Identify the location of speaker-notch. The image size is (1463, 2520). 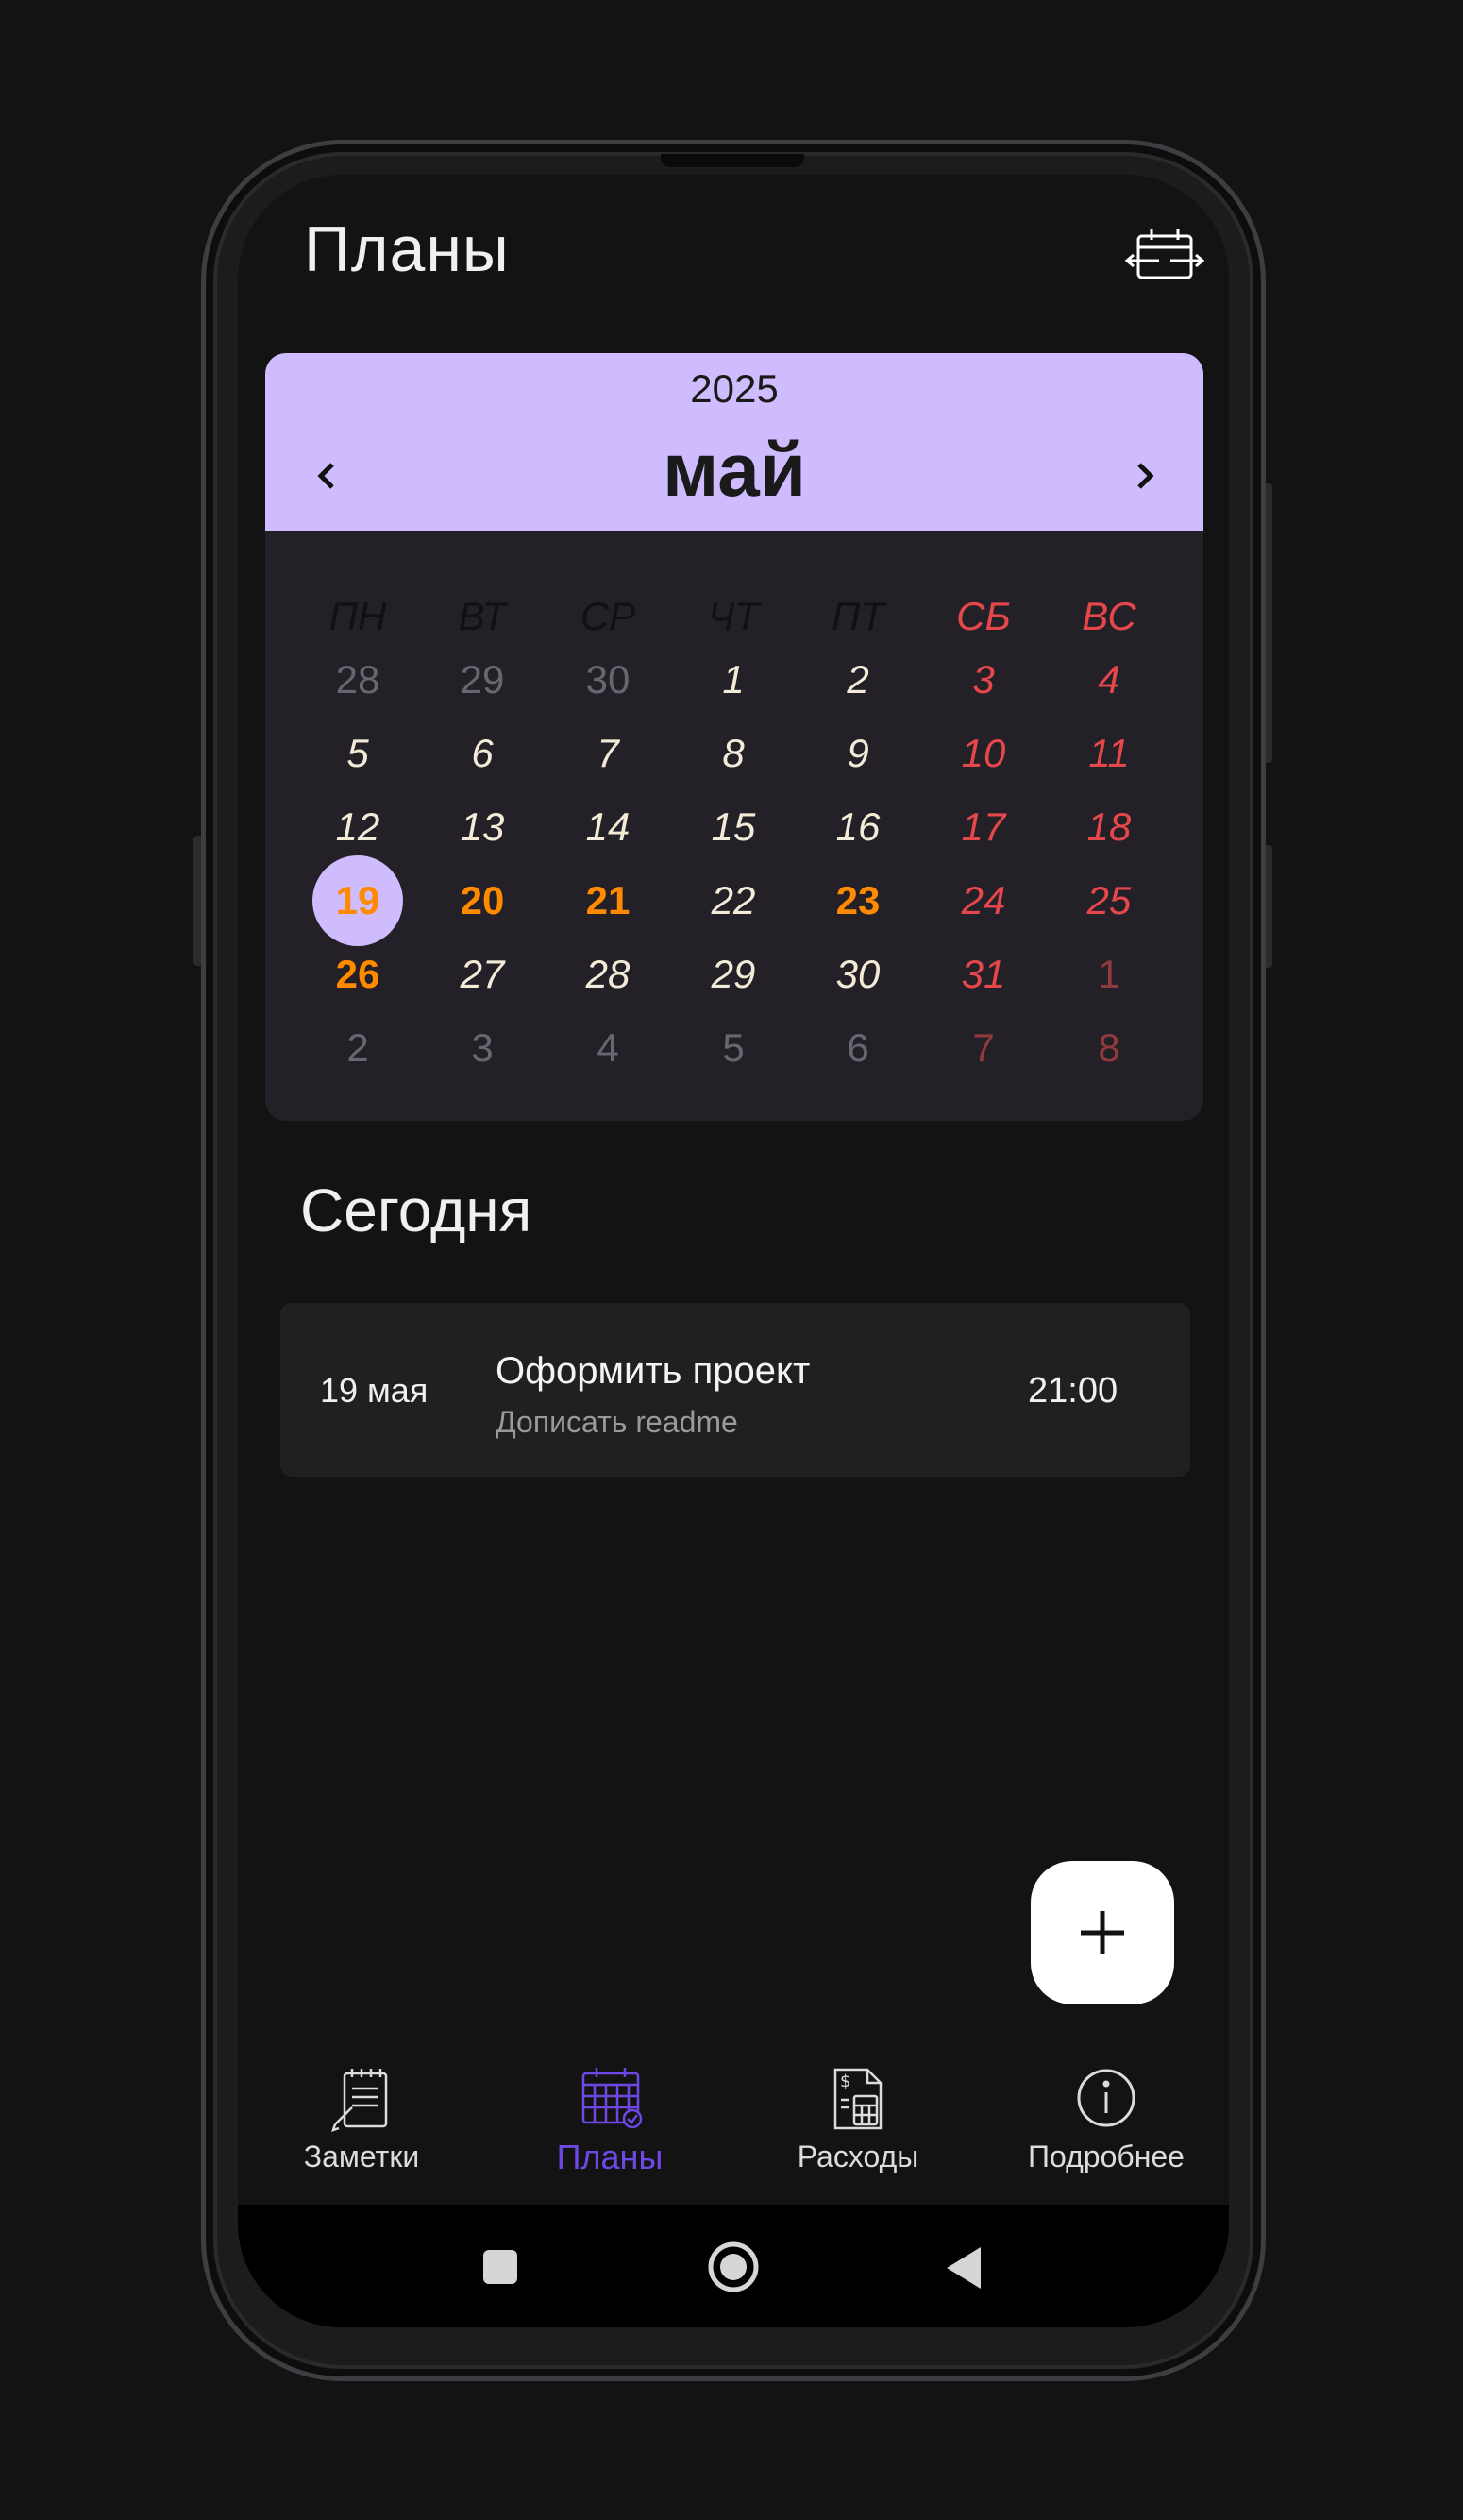
(732, 160).